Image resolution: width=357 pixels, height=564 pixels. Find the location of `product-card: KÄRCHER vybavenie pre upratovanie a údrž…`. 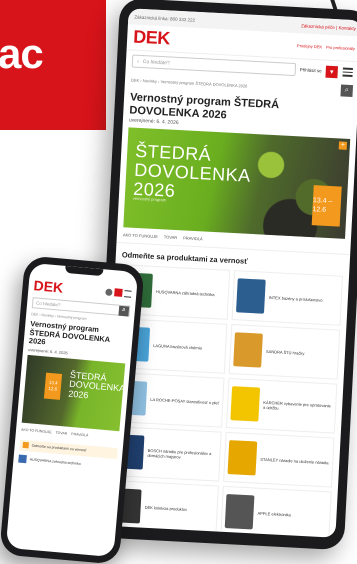

product-card: KÄRCHER vybavenie pre upratovanie a údrž… is located at coordinates (281, 406).